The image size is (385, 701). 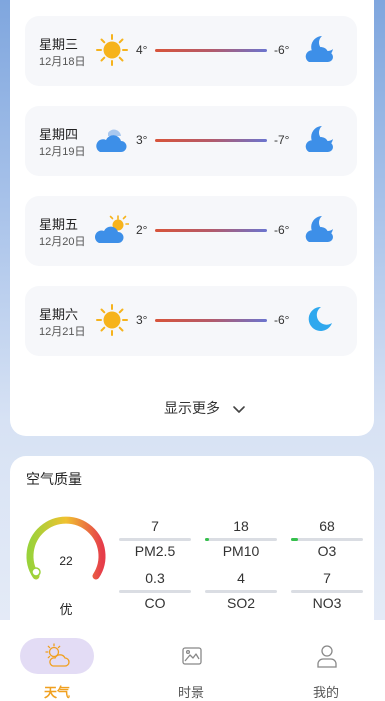 I want to click on forecast-day-card: 星期五 12月20日 2° -6°, so click(x=191, y=231).